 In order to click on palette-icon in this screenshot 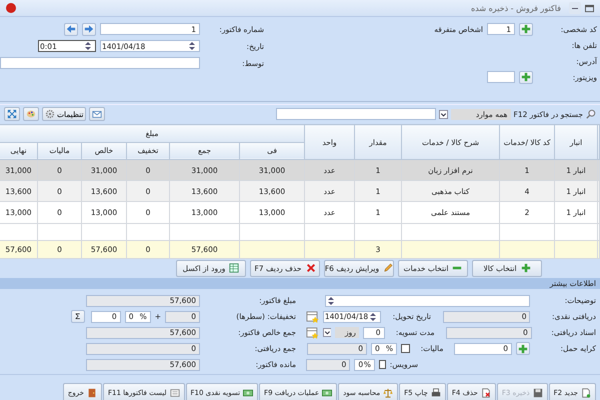, I will do `click(31, 114)`.